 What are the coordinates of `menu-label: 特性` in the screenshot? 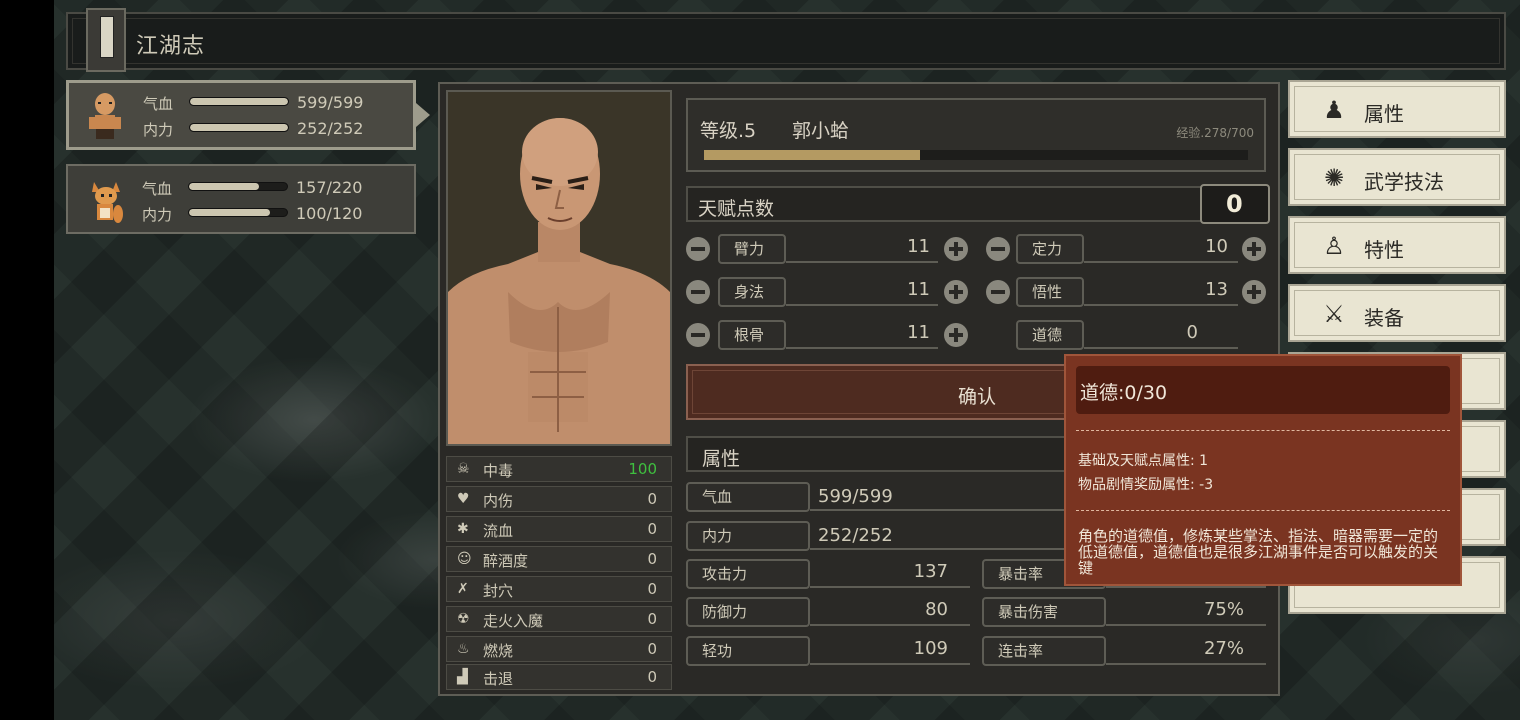 It's located at (1384, 250).